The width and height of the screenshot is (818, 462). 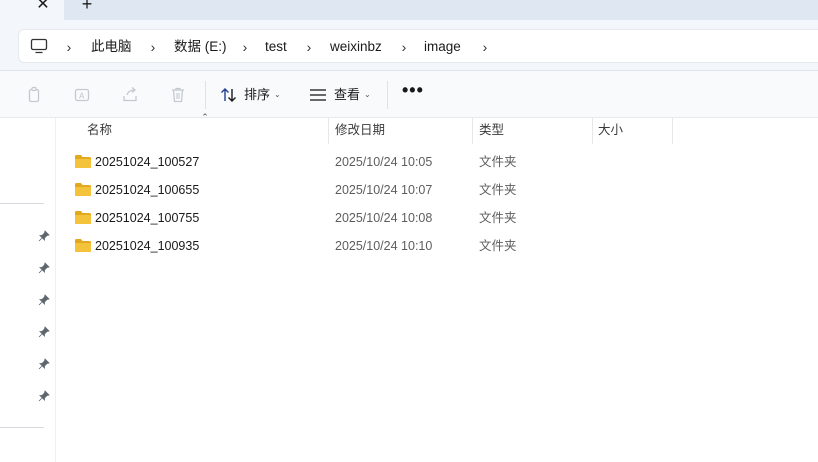 I want to click on file-modified: 2025/10/24 10:05, so click(x=384, y=162).